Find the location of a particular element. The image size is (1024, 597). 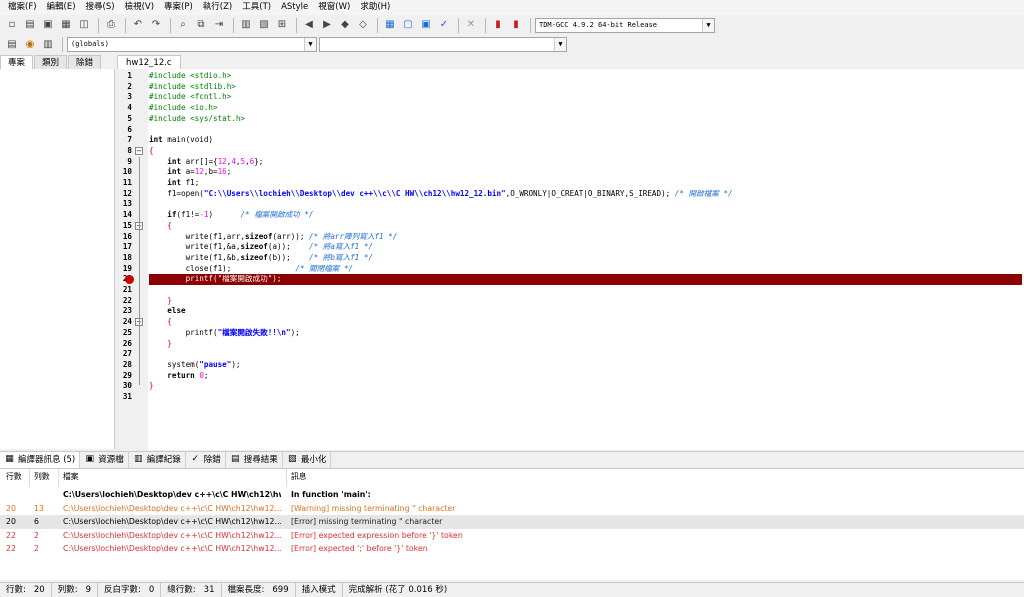

indent-right-icon: ▶ is located at coordinates (327, 25).